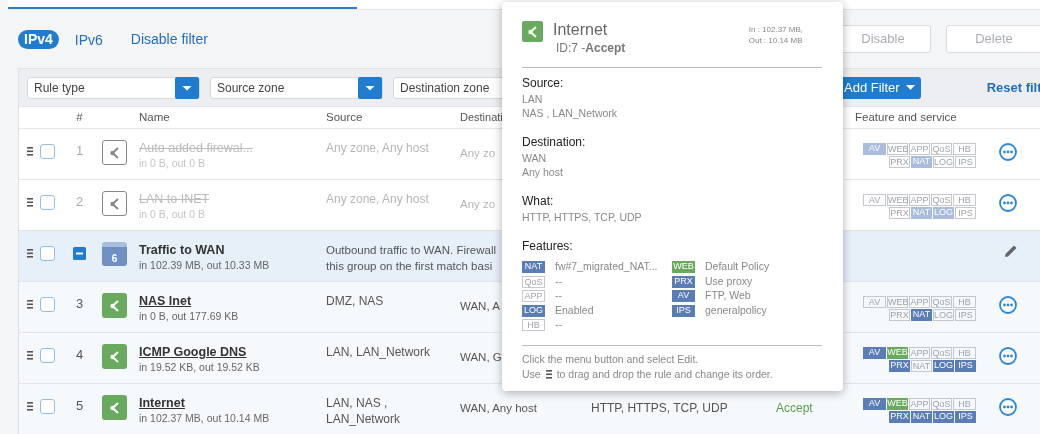 Image resolution: width=1040 pixels, height=434 pixels. Describe the element at coordinates (113, 87) in the screenshot. I see `filter-select: Rule type` at that location.